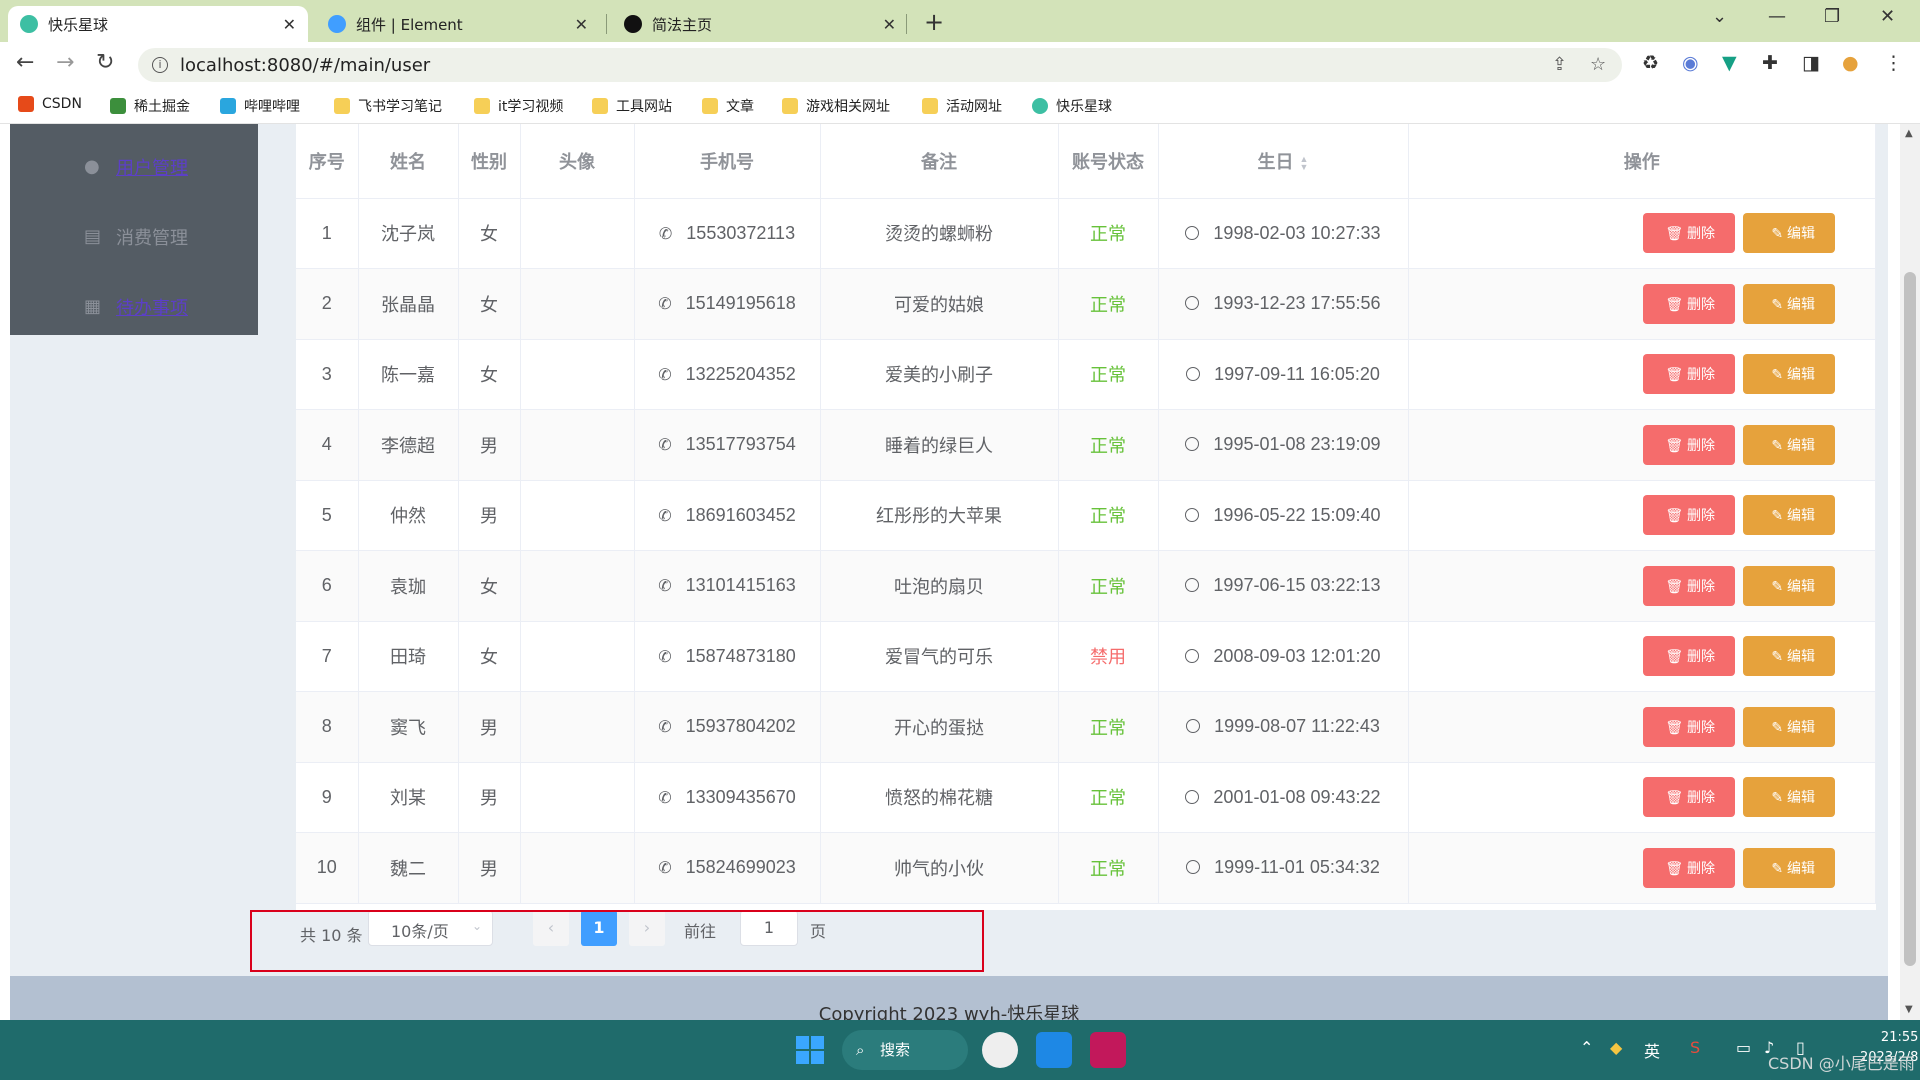 This screenshot has height=1080, width=1920. I want to click on window-close-icon: ✕, so click(1887, 16).